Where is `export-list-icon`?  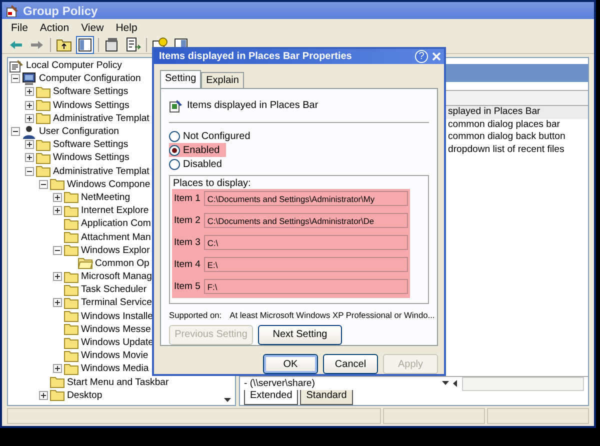 export-list-icon is located at coordinates (133, 44).